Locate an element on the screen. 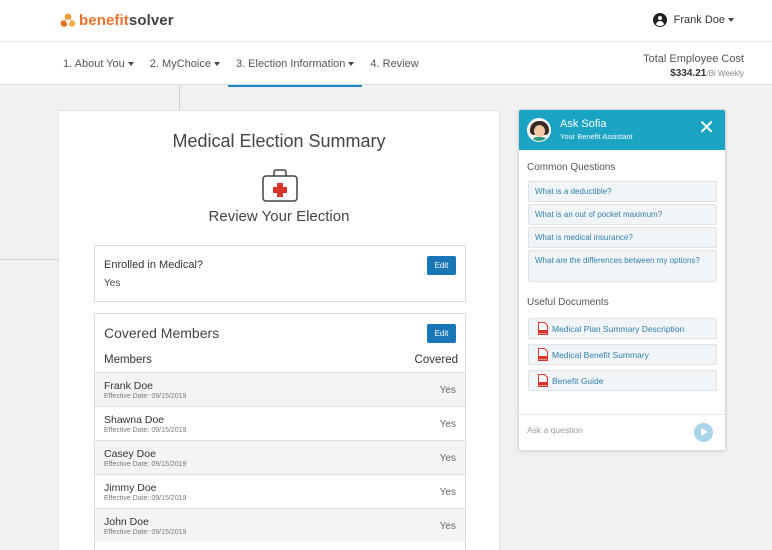 The width and height of the screenshot is (772, 550). cost-period: /Bi Weekly is located at coordinates (725, 73).